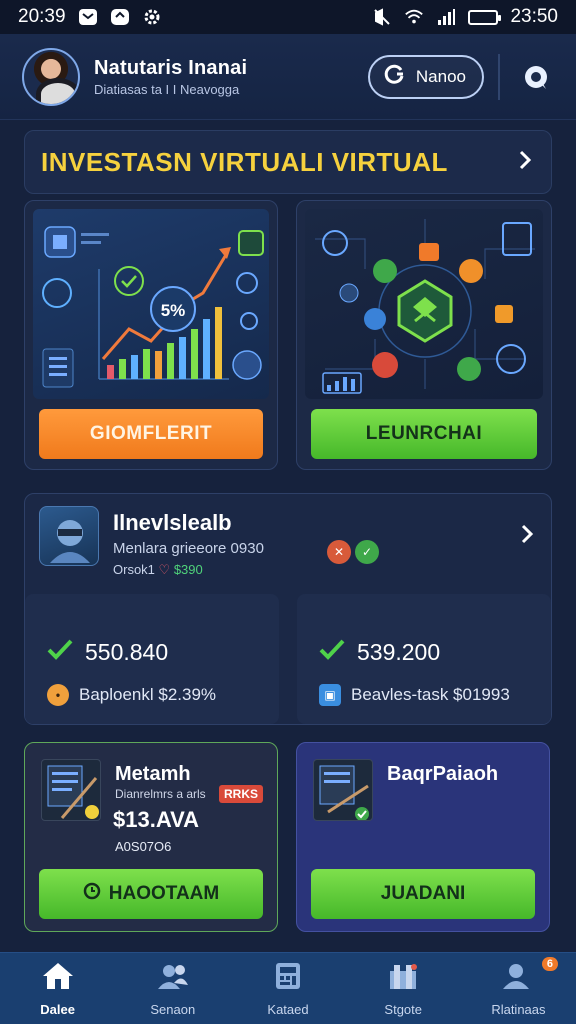 This screenshot has width=576, height=1024. What do you see at coordinates (446, 17) in the screenshot?
I see `signal-icon` at bounding box center [446, 17].